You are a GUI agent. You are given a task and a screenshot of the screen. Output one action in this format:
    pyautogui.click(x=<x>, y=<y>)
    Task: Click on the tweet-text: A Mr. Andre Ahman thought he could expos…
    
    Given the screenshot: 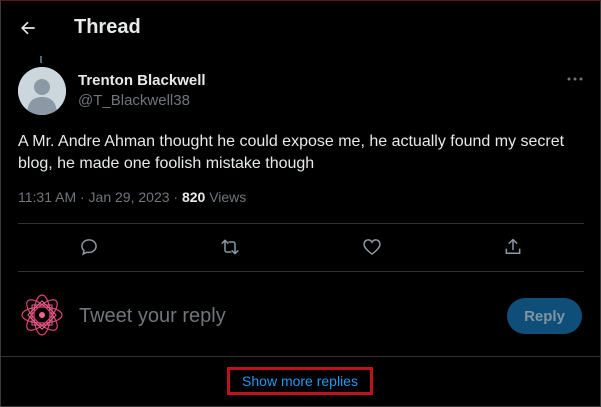 What is the action you would take?
    pyautogui.click(x=291, y=152)
    